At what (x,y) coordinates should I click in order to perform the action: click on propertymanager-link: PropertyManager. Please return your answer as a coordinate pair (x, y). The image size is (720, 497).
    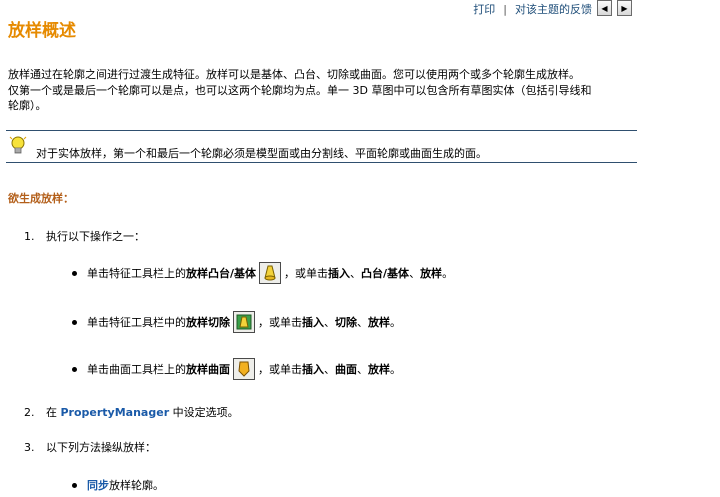
    Looking at the image, I should click on (115, 412).